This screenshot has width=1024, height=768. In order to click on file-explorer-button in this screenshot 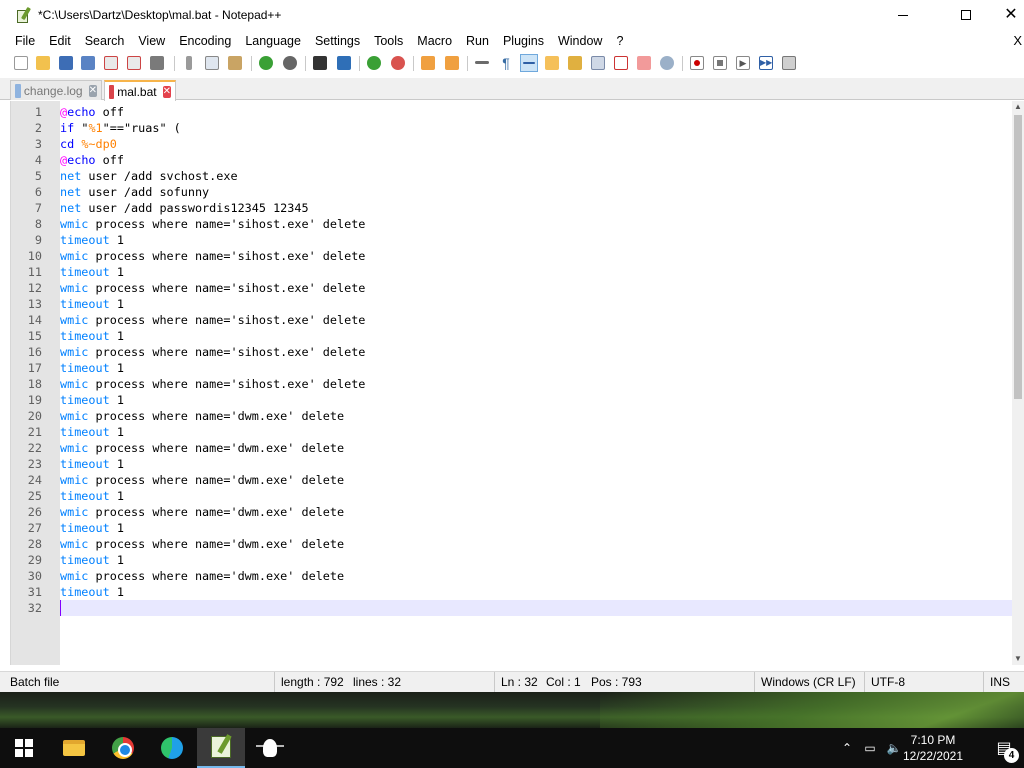, I will do `click(74, 748)`.